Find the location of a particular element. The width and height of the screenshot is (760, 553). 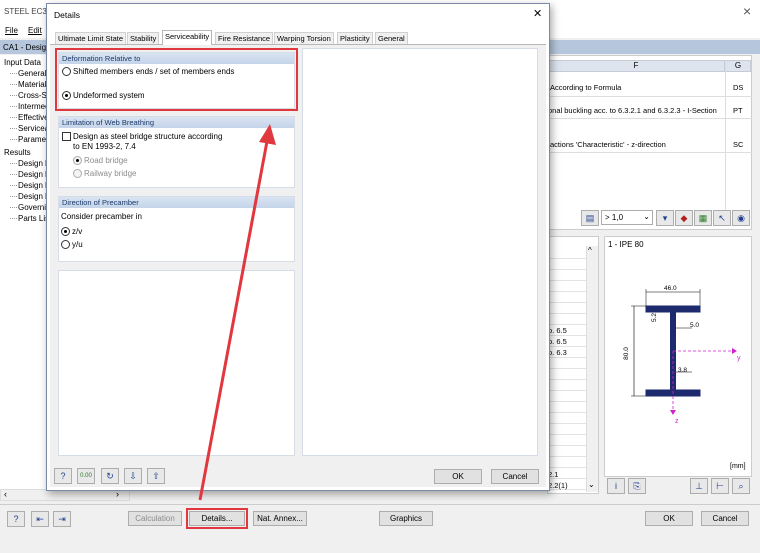

tab-stability: Stability is located at coordinates (143, 38).